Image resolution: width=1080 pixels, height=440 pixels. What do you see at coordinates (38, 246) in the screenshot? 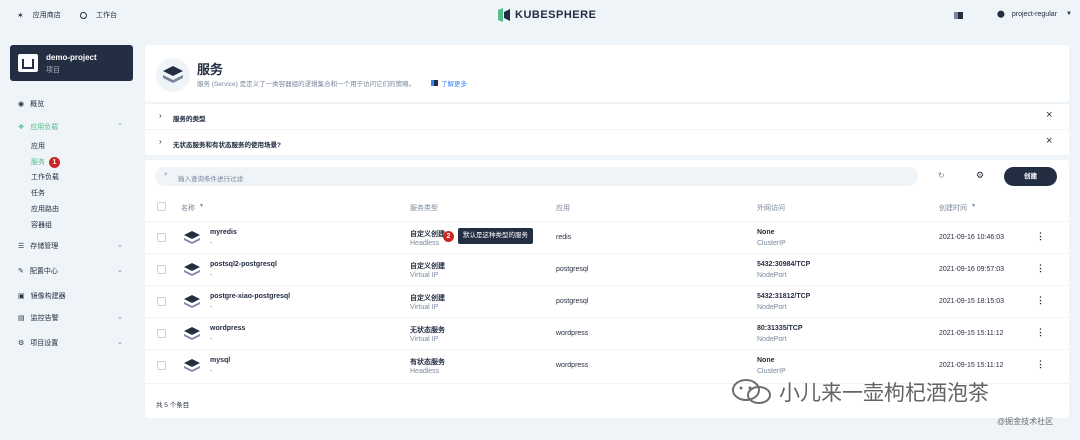
I see `sidebar-item-storage: ☰ 存储管理` at bounding box center [38, 246].